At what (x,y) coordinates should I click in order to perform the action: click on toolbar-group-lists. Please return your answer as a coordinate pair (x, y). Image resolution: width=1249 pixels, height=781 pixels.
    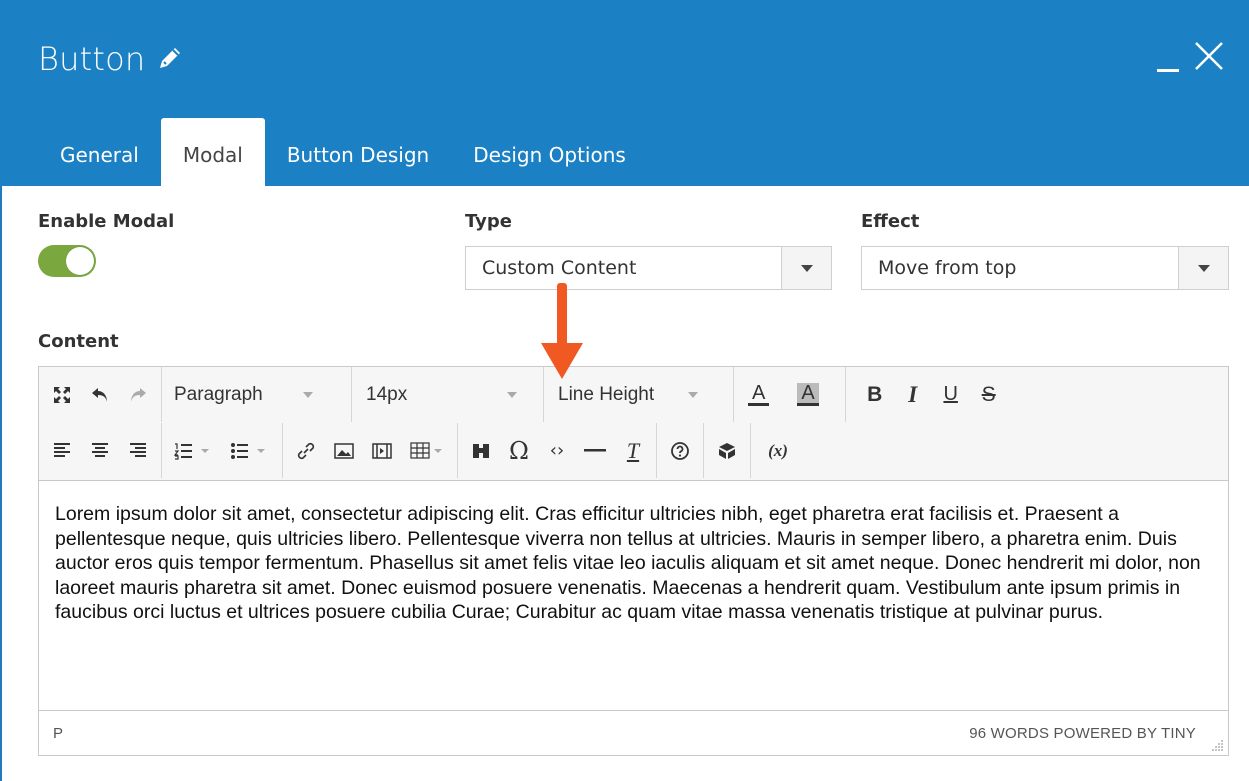
    Looking at the image, I should click on (222, 450).